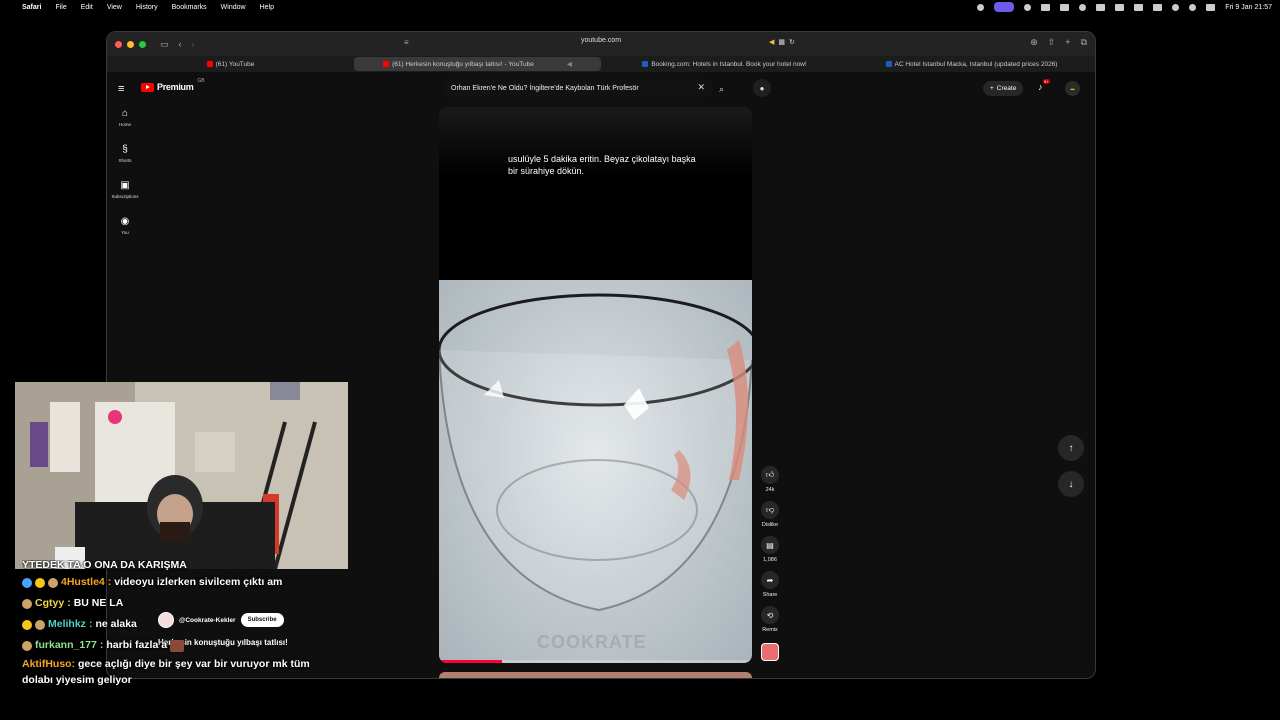 This screenshot has width=1280, height=720. I want to click on menu-icon: ≡, so click(123, 89).